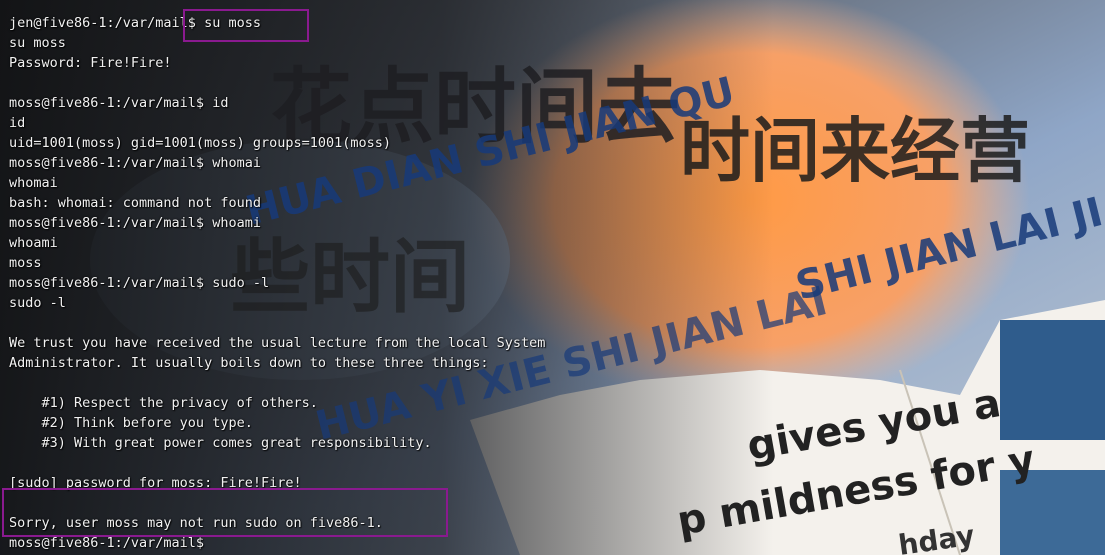  What do you see at coordinates (139, 283) in the screenshot?
I see `terminal-line: moss@five86-1:/var/mail$ sudo -l` at bounding box center [139, 283].